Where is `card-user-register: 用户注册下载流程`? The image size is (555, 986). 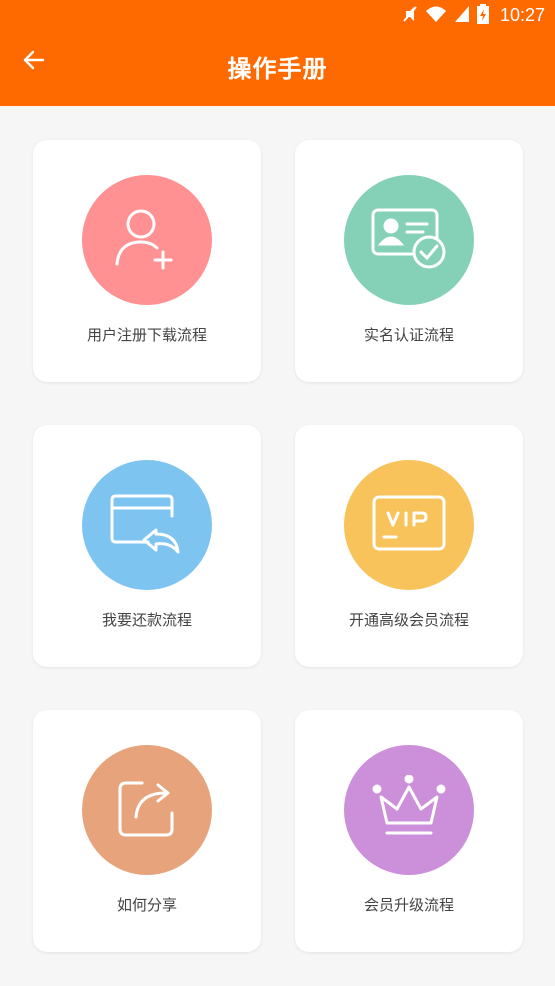
card-user-register: 用户注册下载流程 is located at coordinates (147, 261).